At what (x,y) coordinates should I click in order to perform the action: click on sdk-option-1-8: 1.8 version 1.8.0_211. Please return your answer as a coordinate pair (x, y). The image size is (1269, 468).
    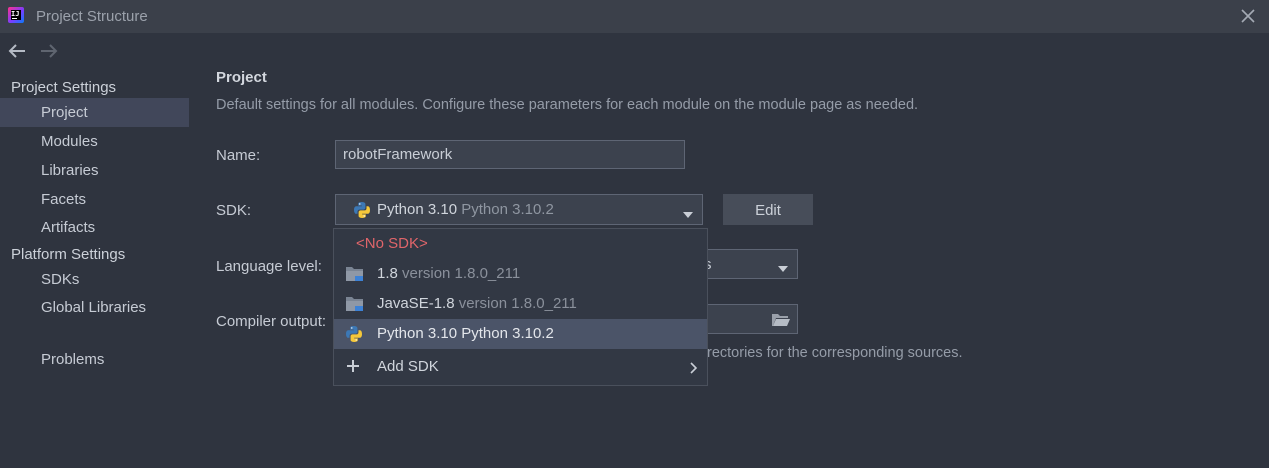
    Looking at the image, I should click on (520, 274).